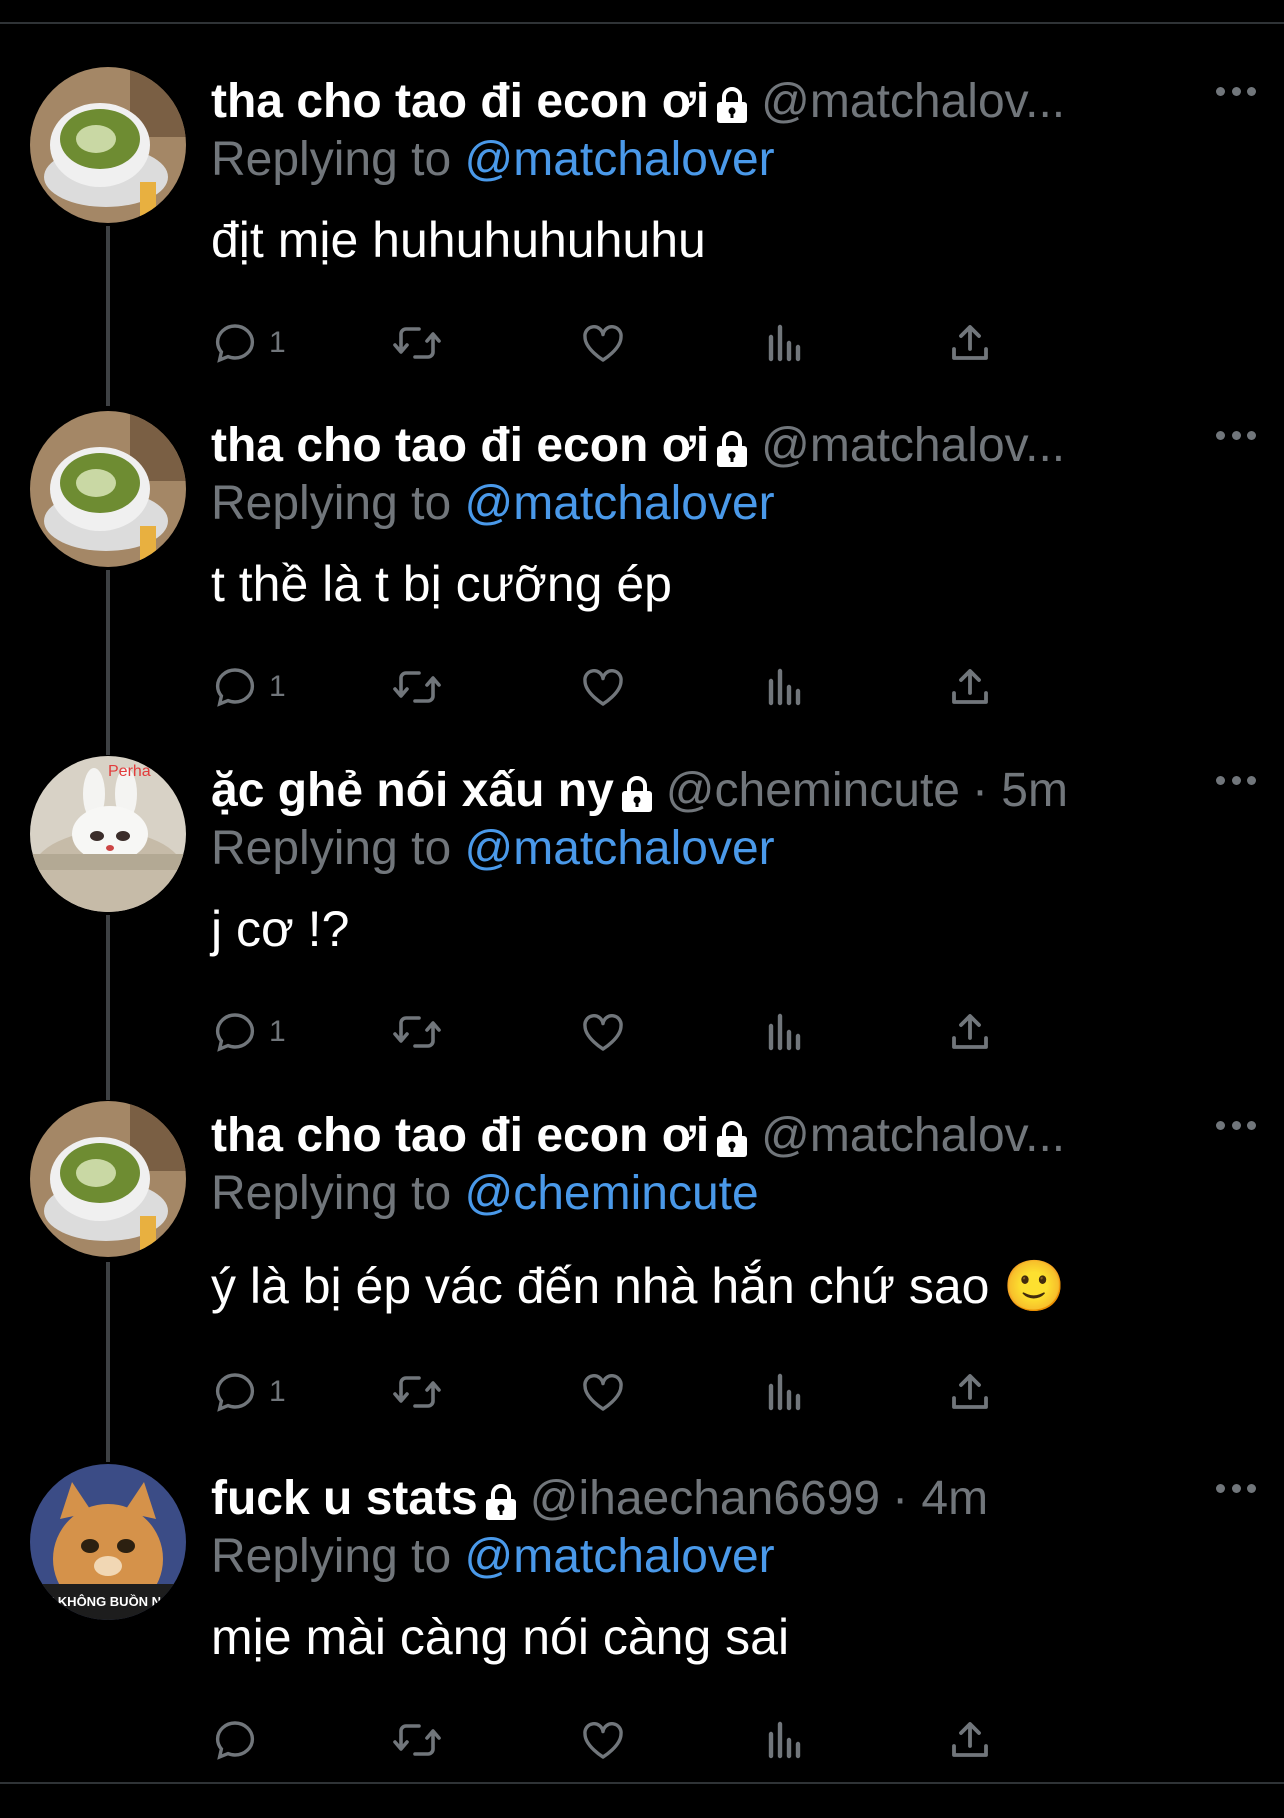 Image resolution: width=1284 pixels, height=1818 pixels. Describe the element at coordinates (441, 584) in the screenshot. I see `tweet-text: t thề là t bị cưỡng ép` at that location.